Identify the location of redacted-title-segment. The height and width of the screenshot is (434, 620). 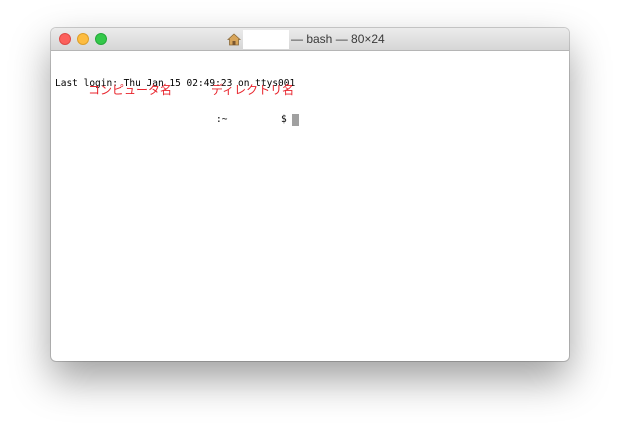
(266, 39).